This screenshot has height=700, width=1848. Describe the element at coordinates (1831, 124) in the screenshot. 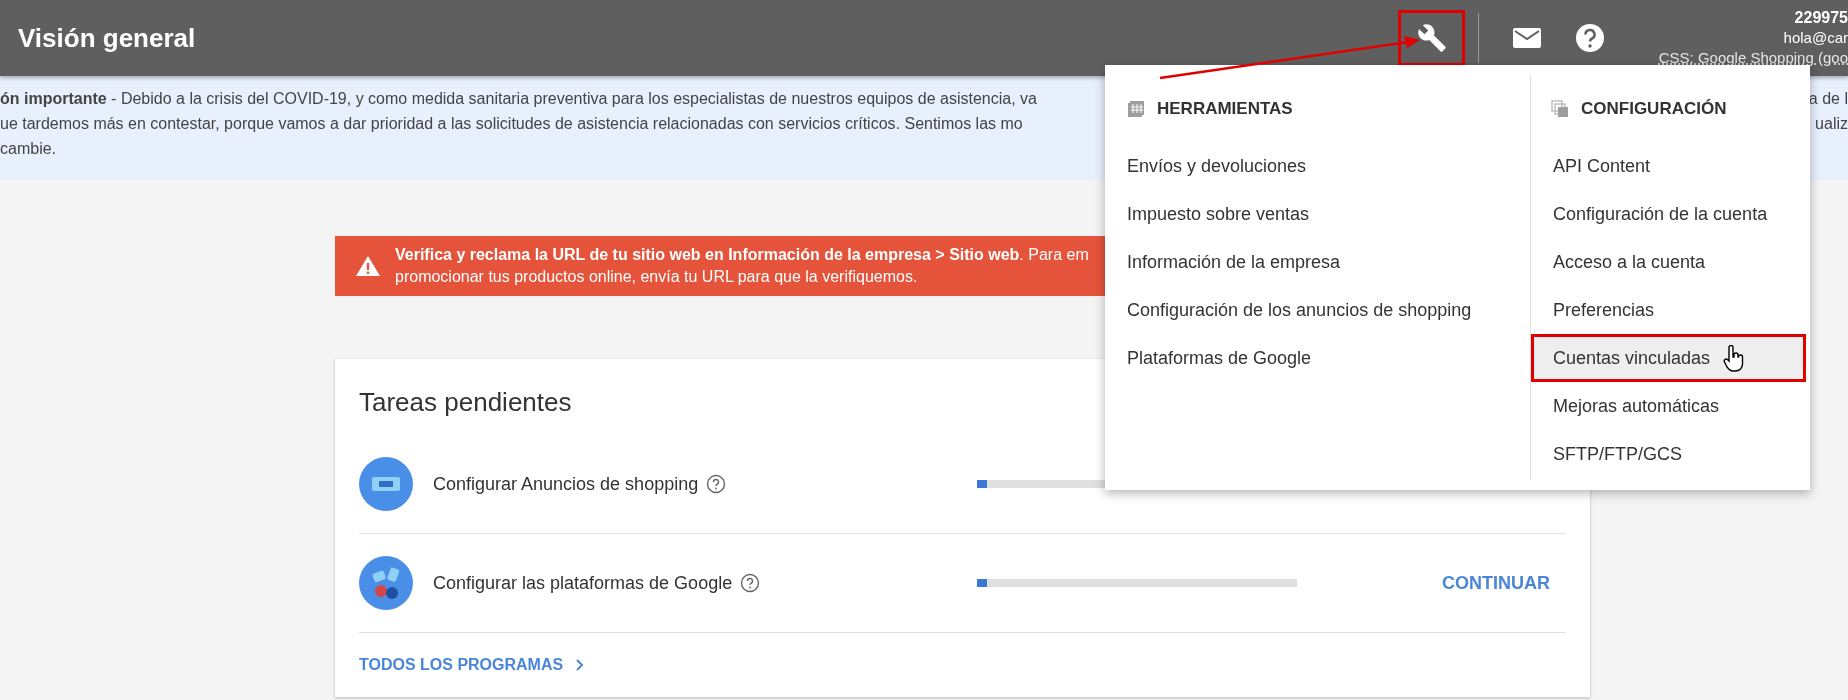

I see `notice-text: ualiz` at that location.